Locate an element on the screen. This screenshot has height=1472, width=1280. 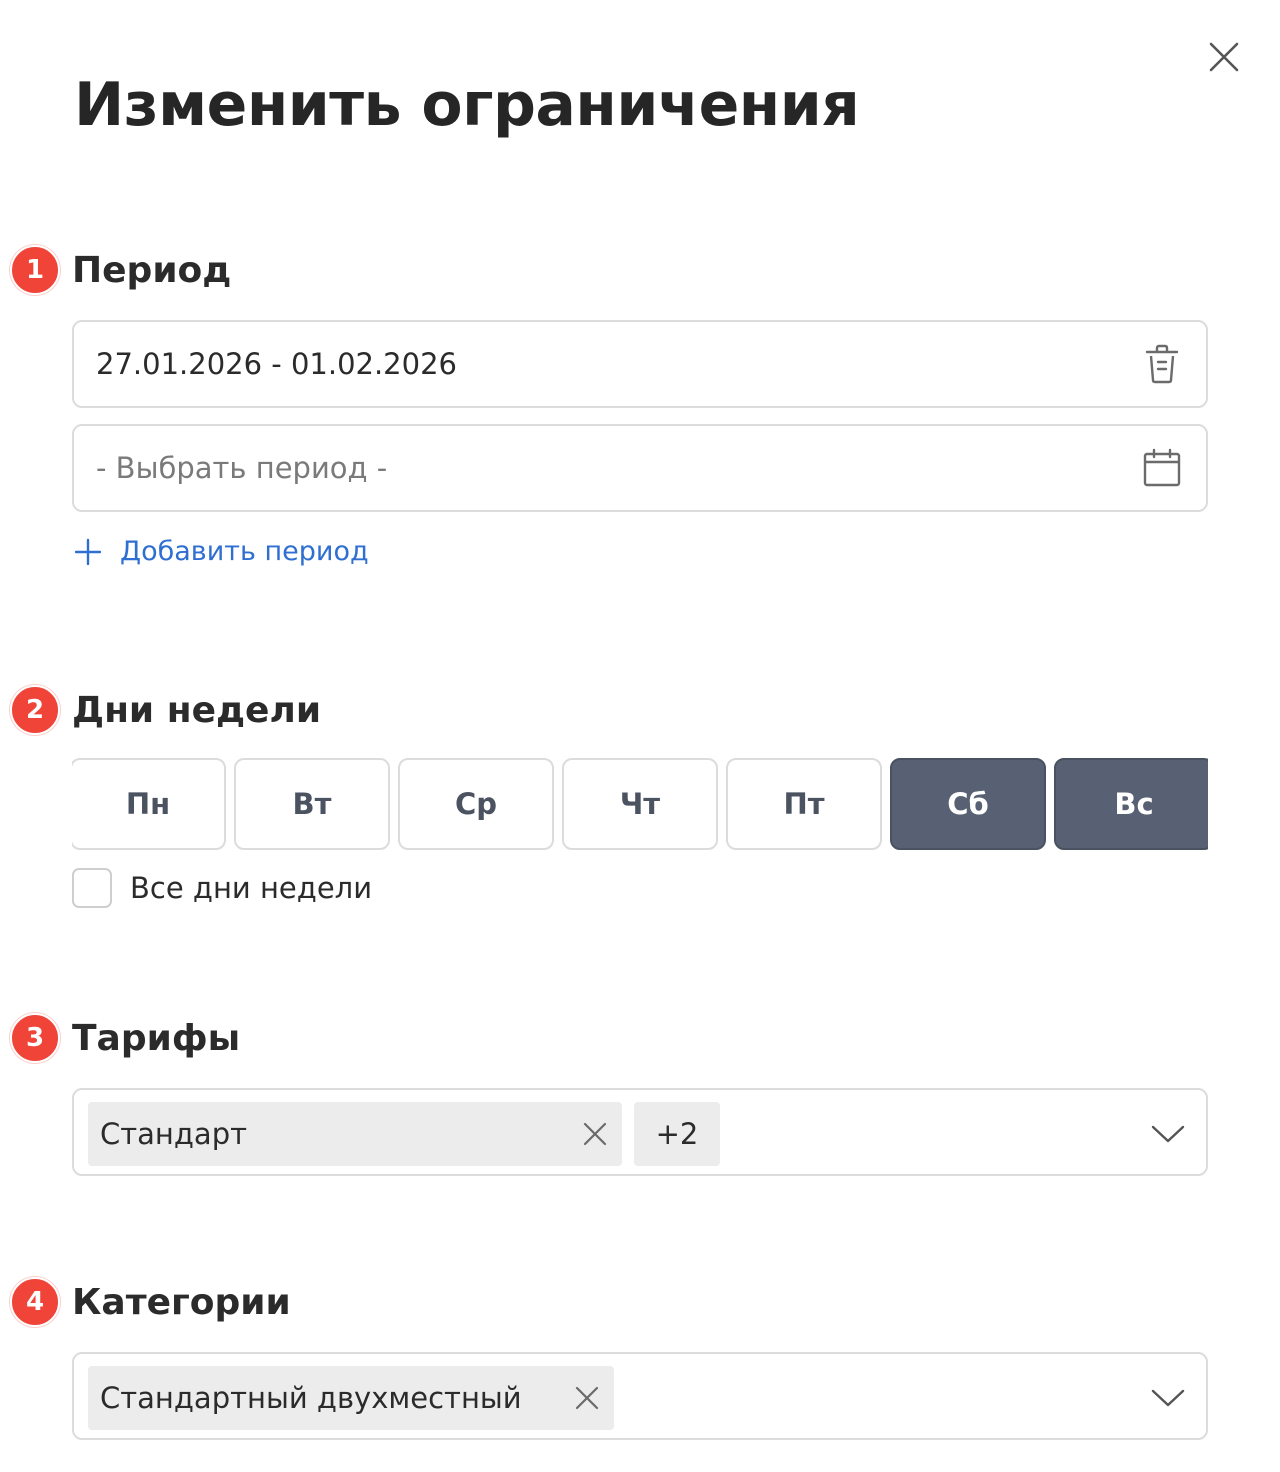
day-tue: Вт is located at coordinates (312, 804).